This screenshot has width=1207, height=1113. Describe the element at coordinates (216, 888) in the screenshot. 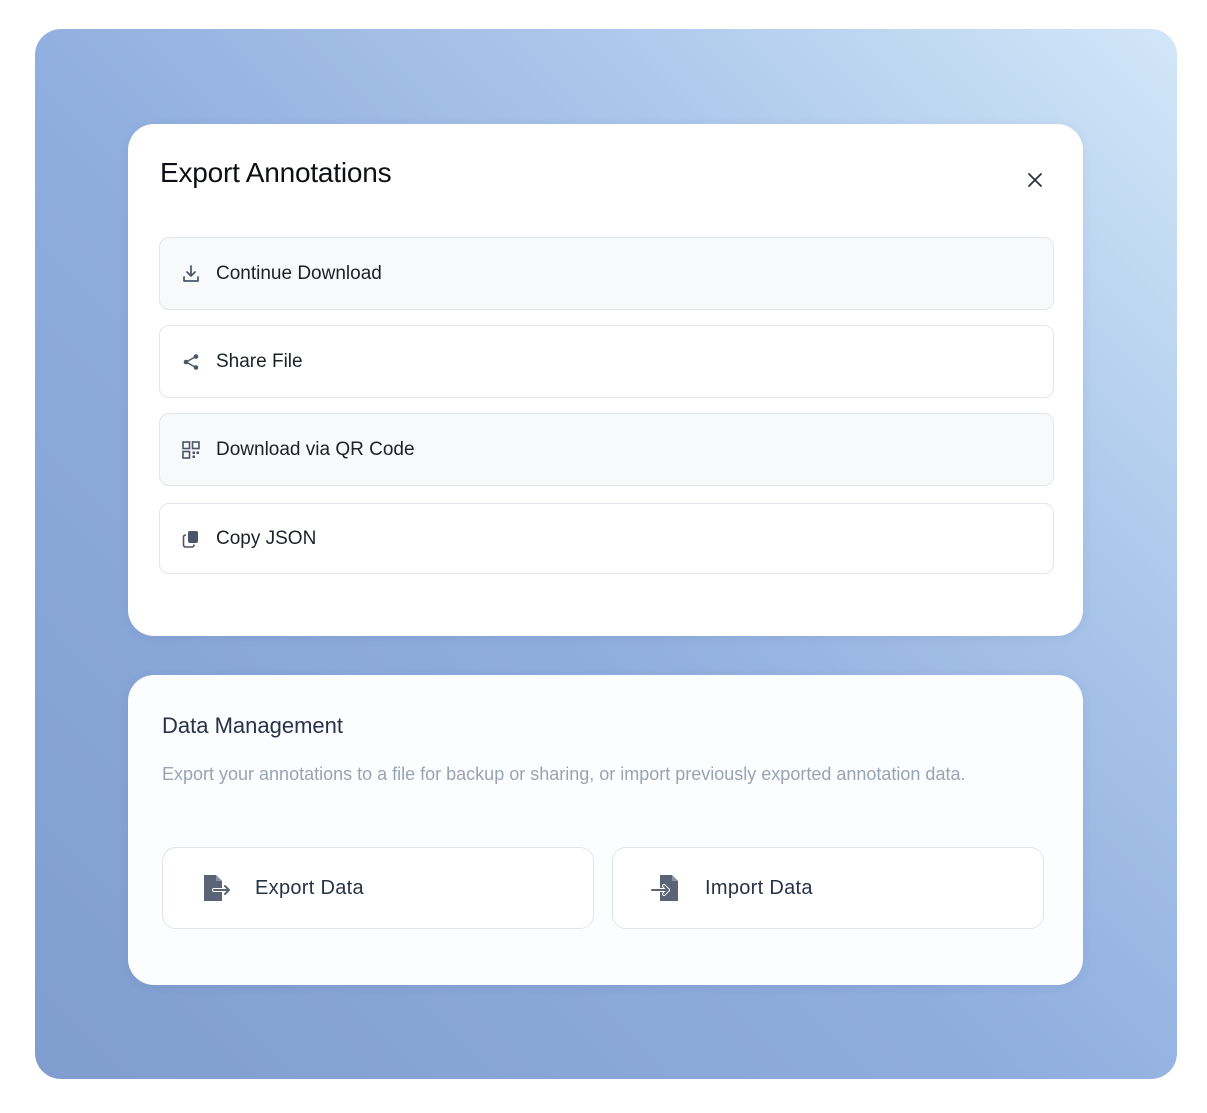

I see `file-export-icon` at that location.